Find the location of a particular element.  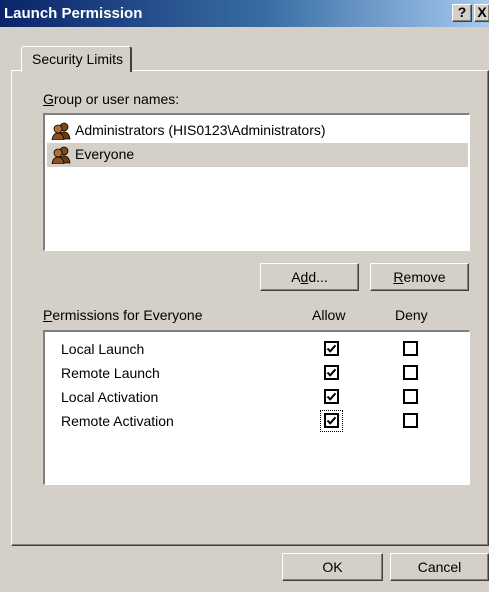

allow-header: Allow is located at coordinates (329, 315).